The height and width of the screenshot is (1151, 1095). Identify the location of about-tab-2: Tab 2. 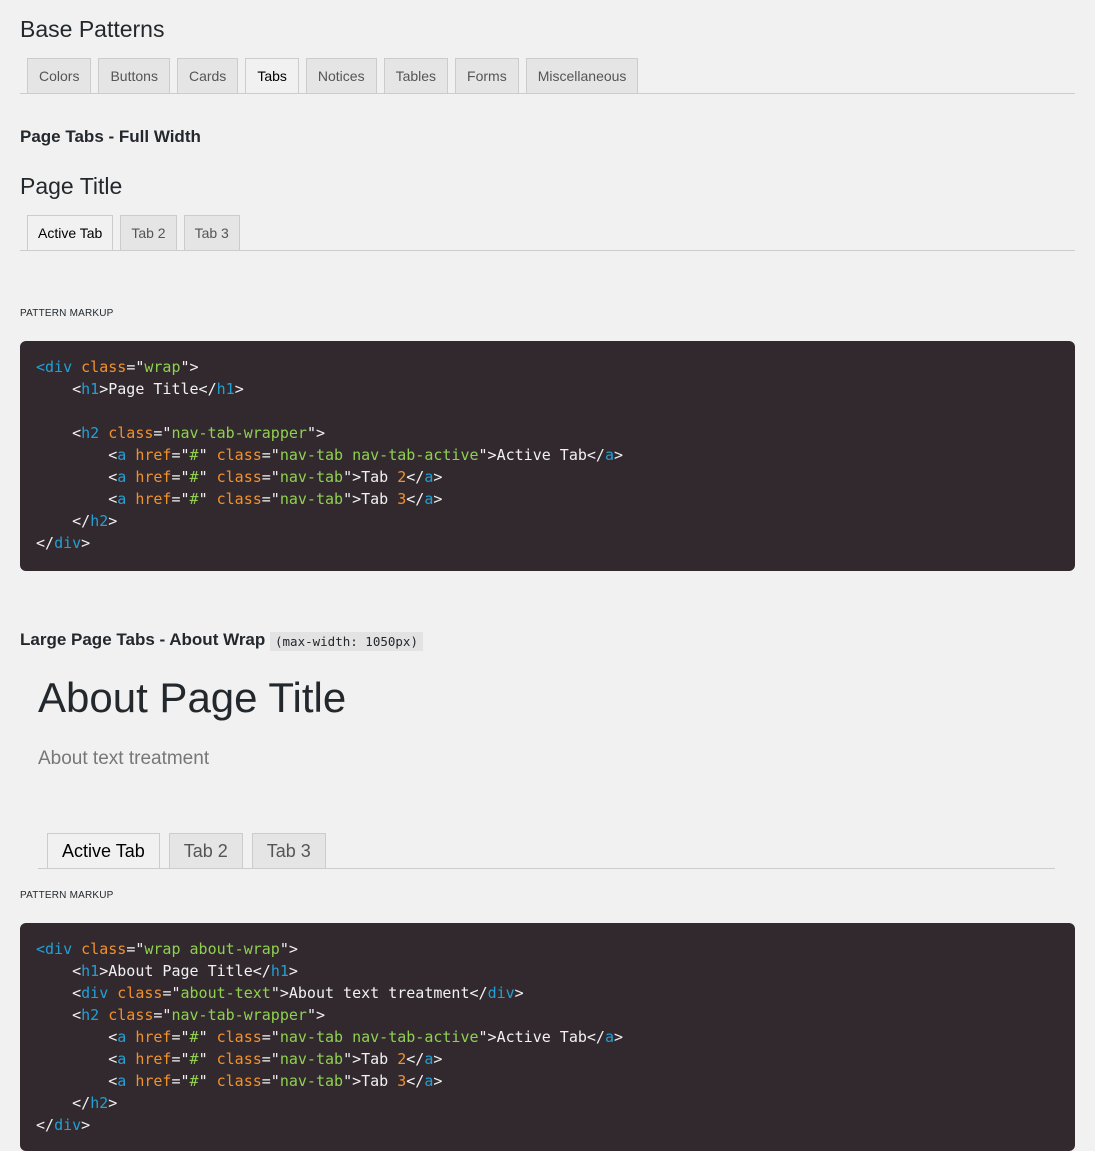
(205, 851).